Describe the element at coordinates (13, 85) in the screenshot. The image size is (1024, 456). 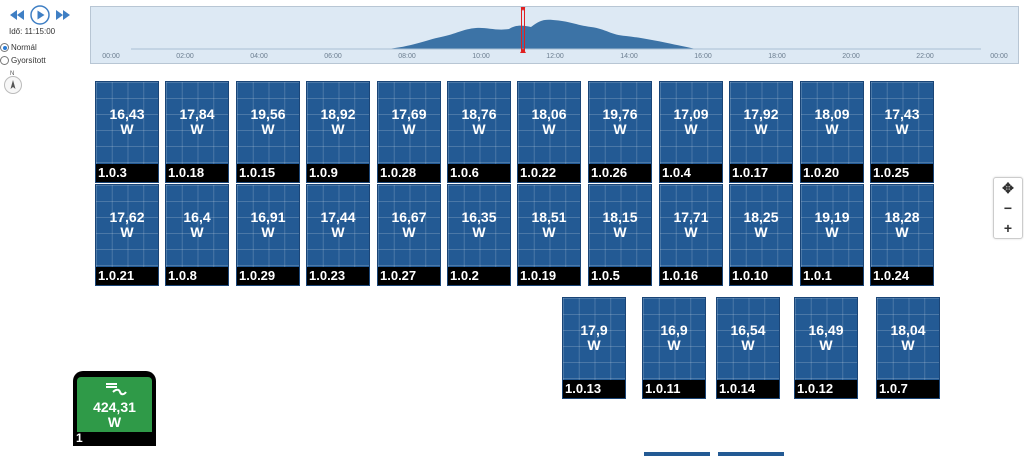
I see `compass-icon` at that location.